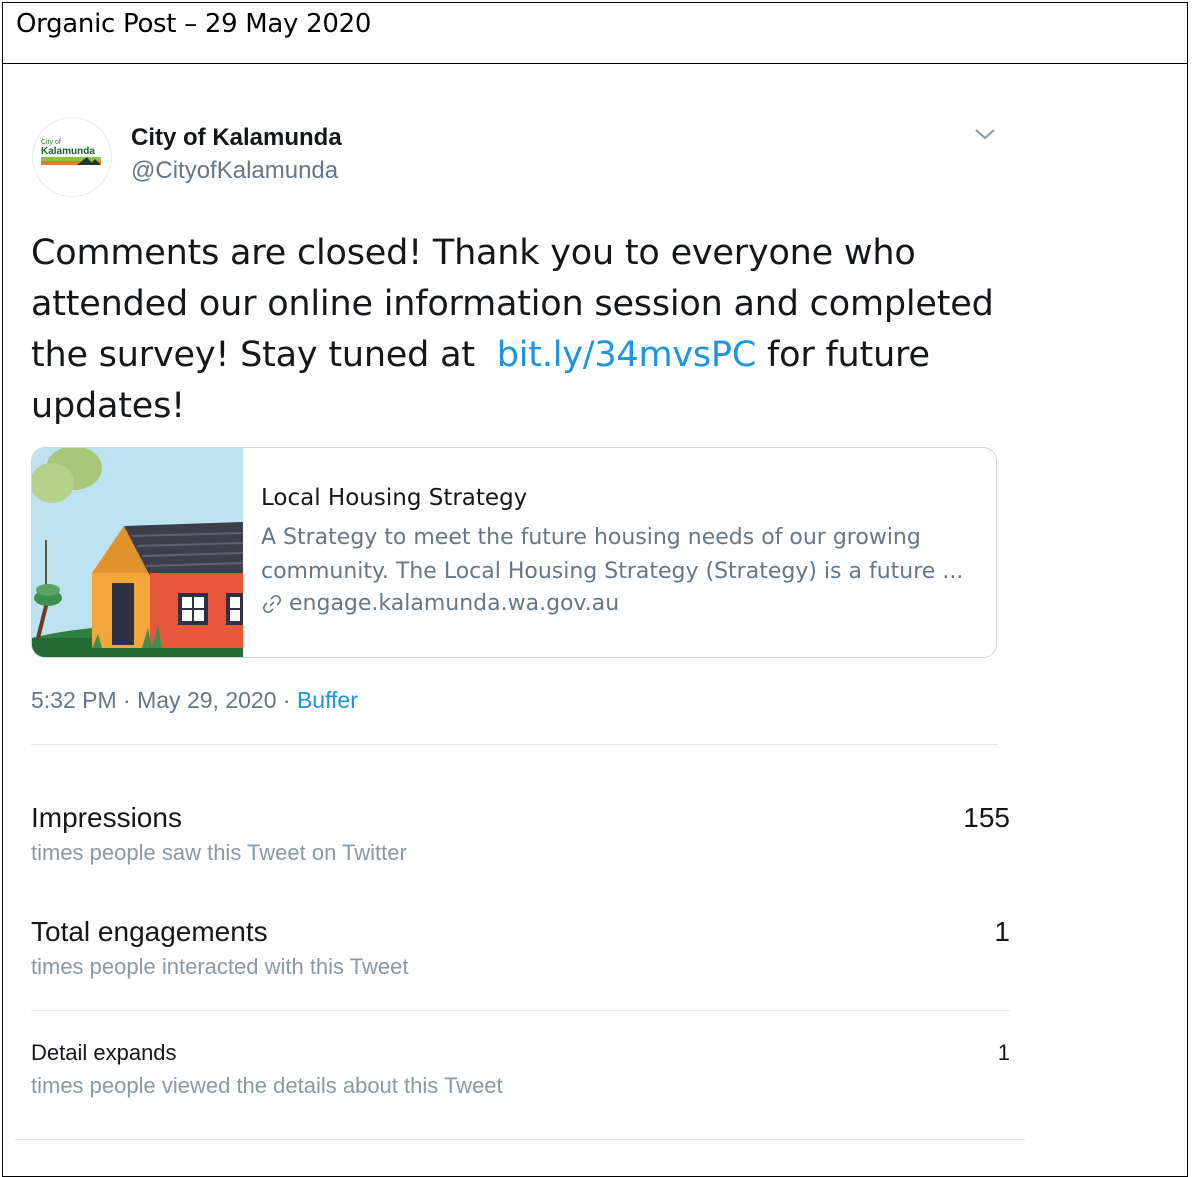 The image size is (1192, 1177). What do you see at coordinates (194, 24) in the screenshot?
I see `page-title: Organic Post – 29 May 2020` at bounding box center [194, 24].